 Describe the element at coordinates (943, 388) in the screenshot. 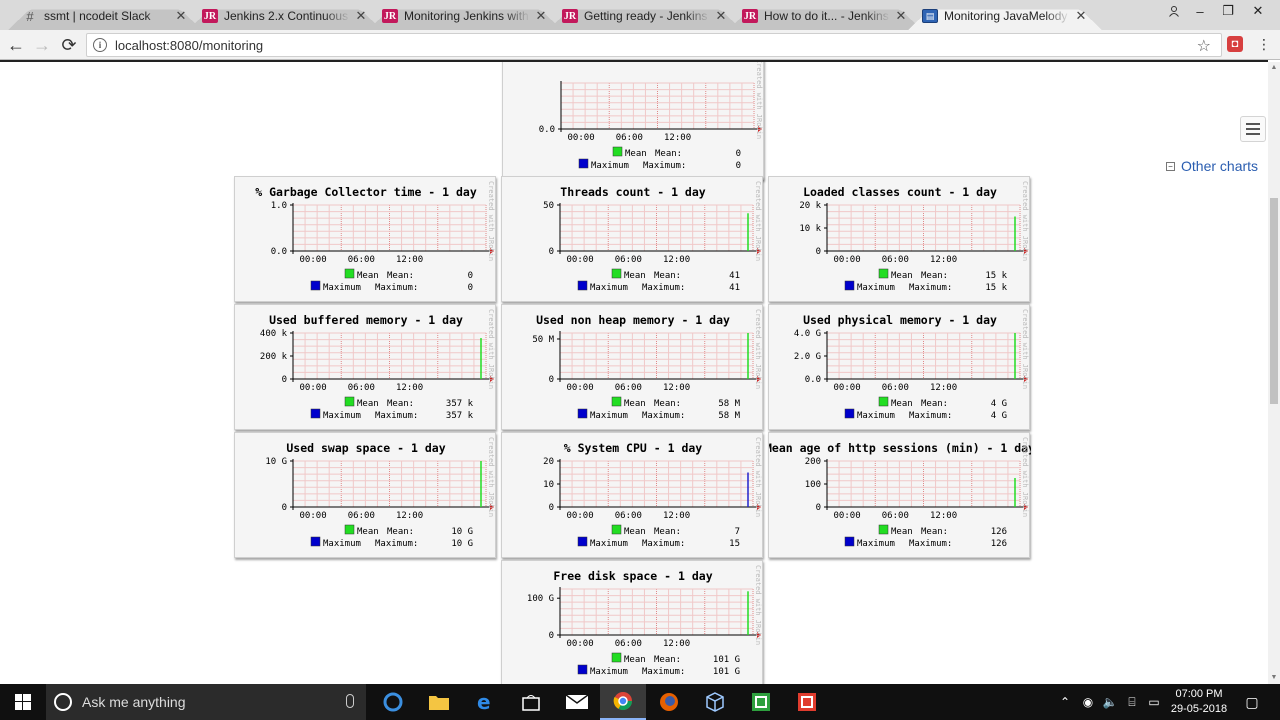

I see `x-tick-label: 12:00` at that location.